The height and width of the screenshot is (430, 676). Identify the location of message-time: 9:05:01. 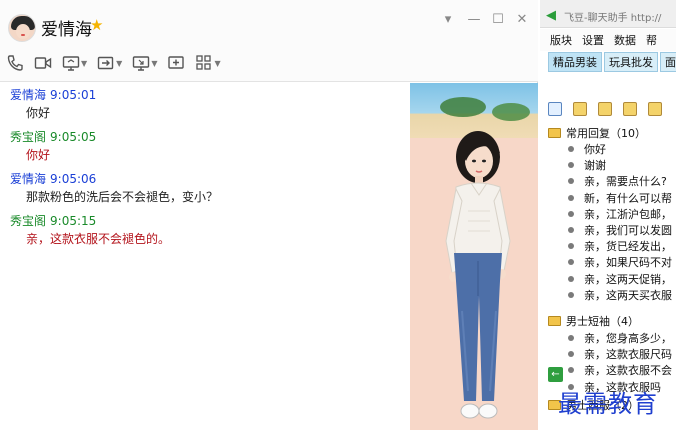
(73, 95).